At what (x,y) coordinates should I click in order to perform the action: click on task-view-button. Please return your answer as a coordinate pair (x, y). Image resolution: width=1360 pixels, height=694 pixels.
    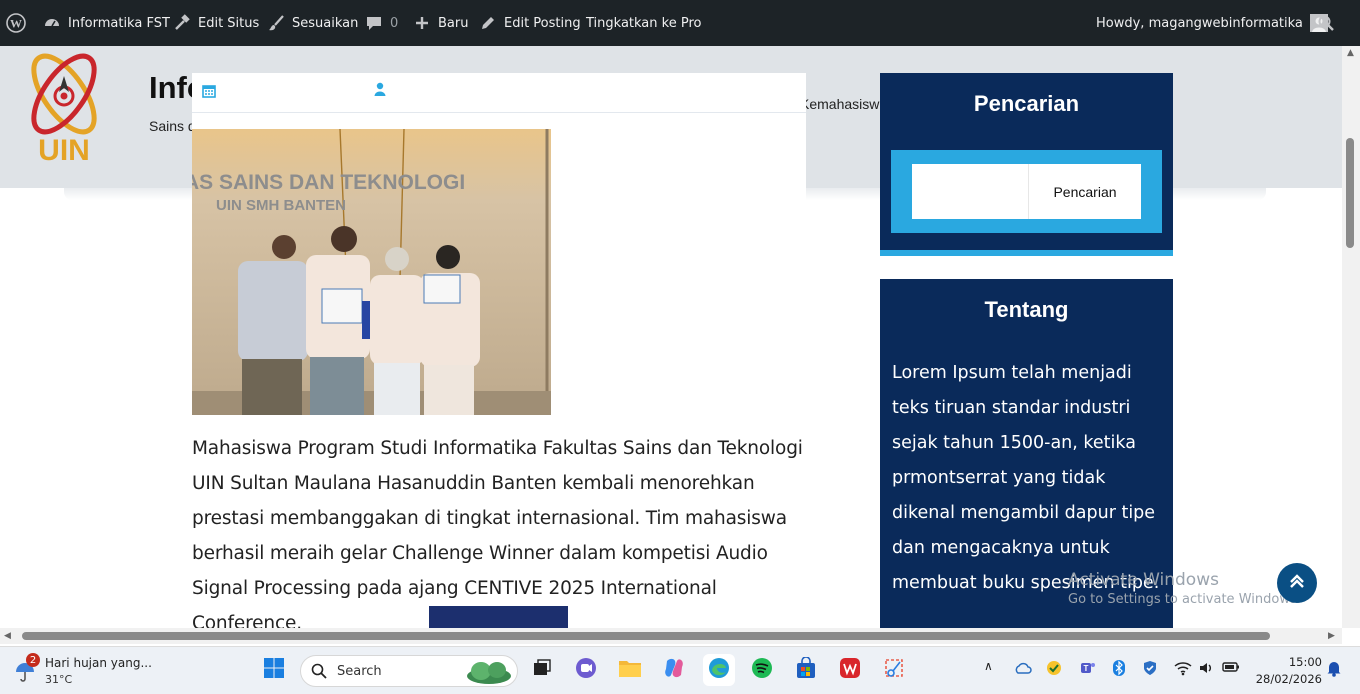
    Looking at the image, I should click on (542, 670).